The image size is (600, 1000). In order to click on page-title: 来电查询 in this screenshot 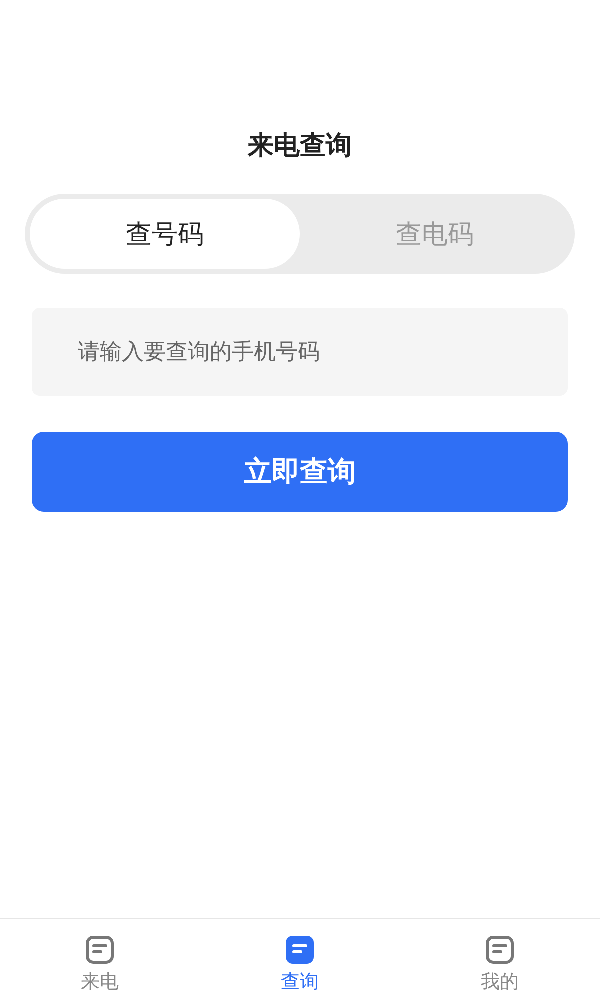, I will do `click(299, 146)`.